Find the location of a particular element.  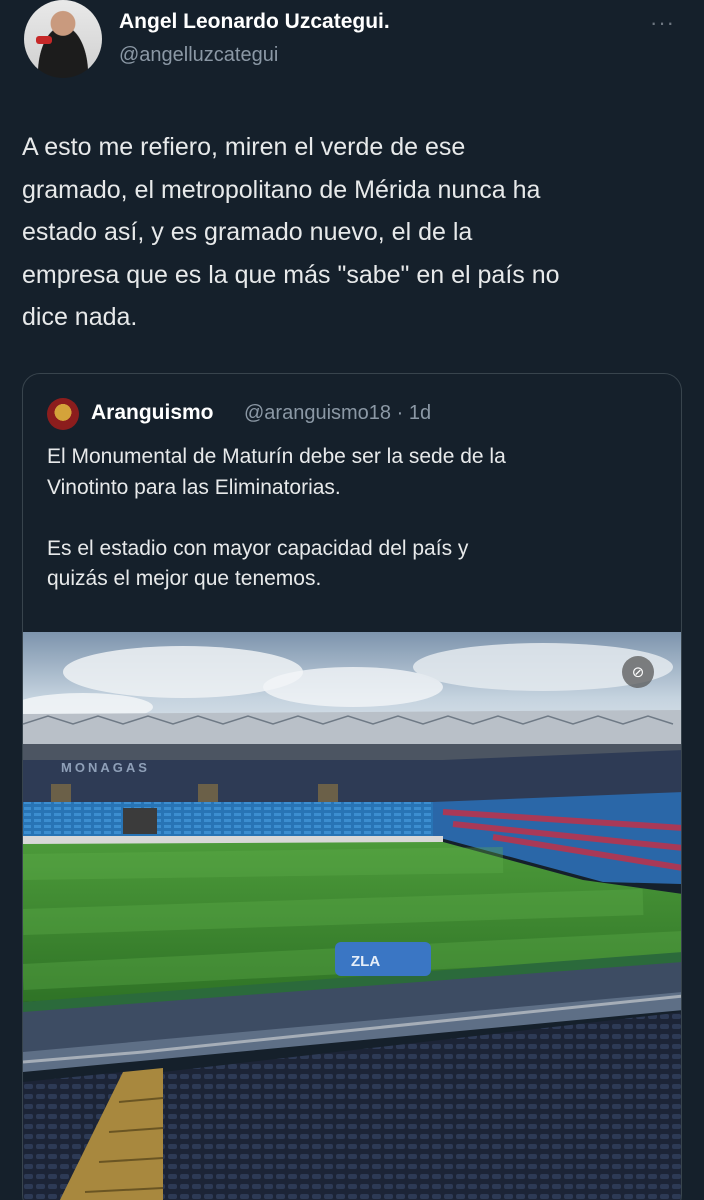

author-display-name: Angel Leonardo Uzcategui. is located at coordinates (254, 22).